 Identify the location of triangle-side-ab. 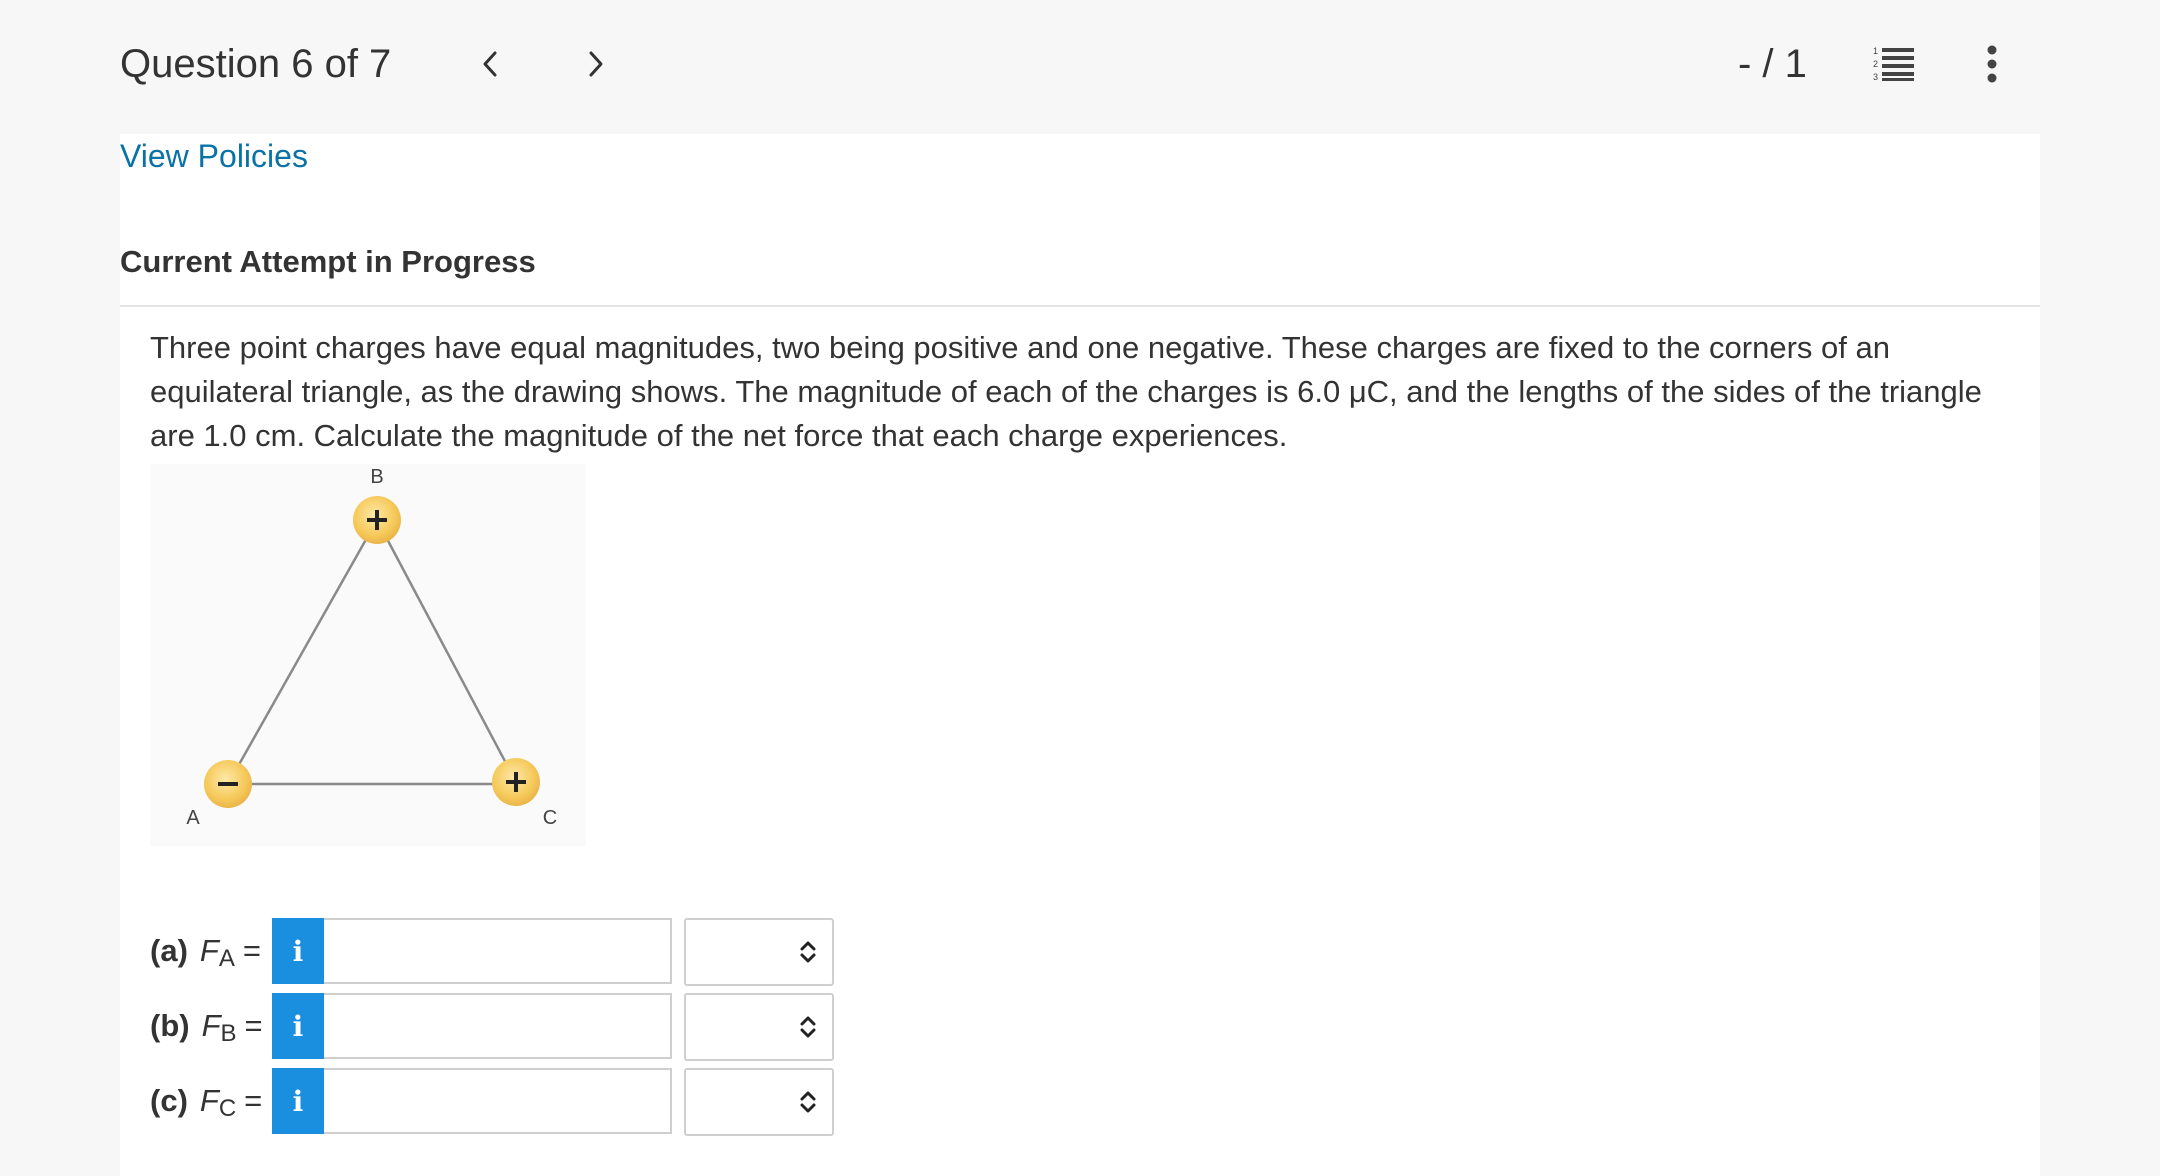
(302, 652).